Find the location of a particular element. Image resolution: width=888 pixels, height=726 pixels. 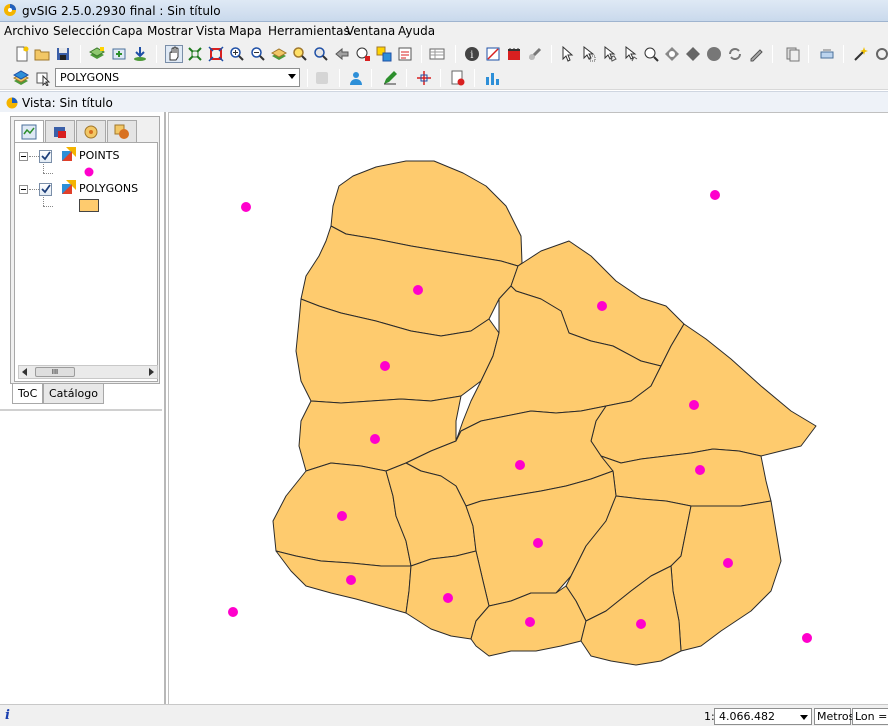

chevron-down-icon is located at coordinates (804, 717).